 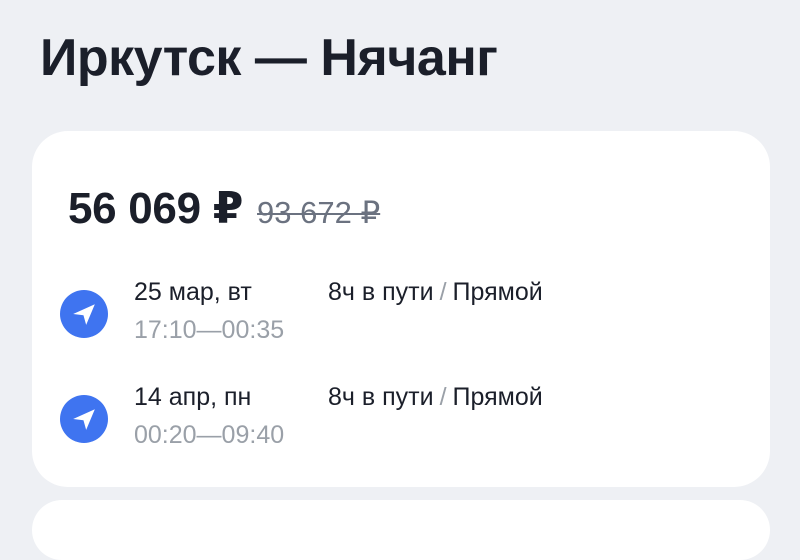 What do you see at coordinates (400, 313) in the screenshot?
I see `flight-segment-outbound: 25 мар, вт 17:10—00:35 8ч в пути / Прямой` at bounding box center [400, 313].